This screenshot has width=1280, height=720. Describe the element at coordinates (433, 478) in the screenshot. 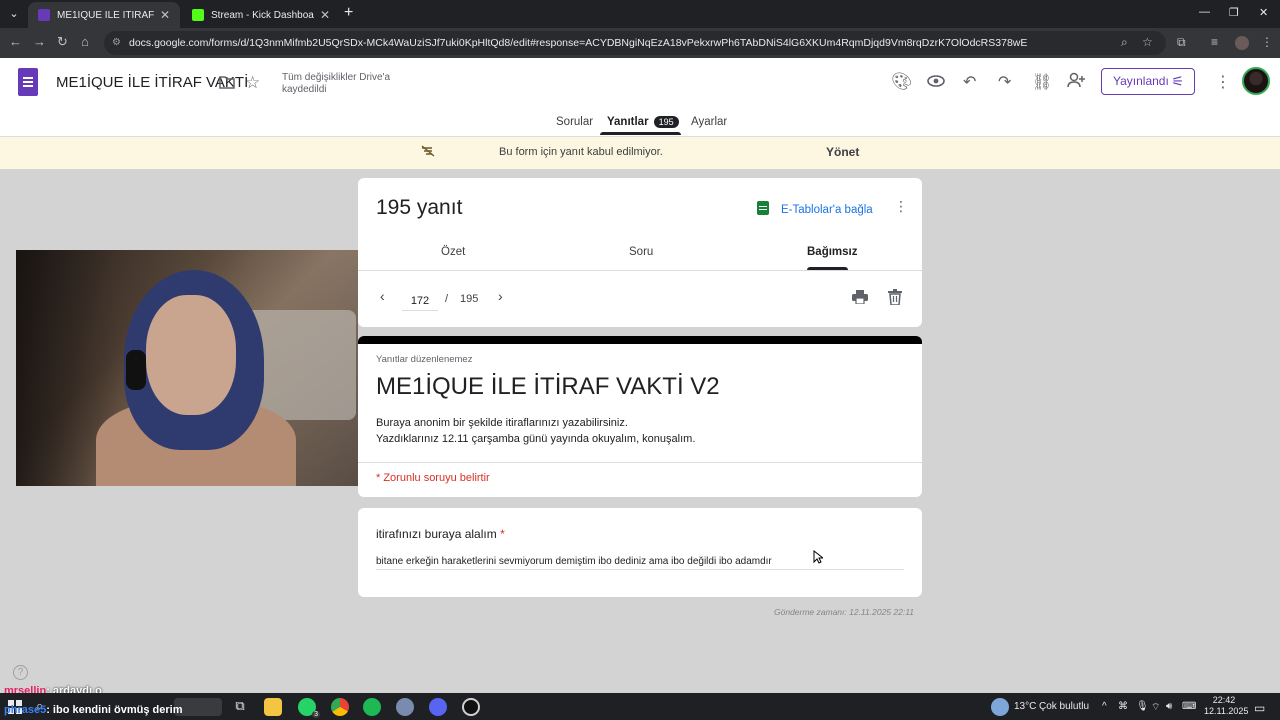

I see `required-note: * Zorunlu soruyu belirtir` at that location.